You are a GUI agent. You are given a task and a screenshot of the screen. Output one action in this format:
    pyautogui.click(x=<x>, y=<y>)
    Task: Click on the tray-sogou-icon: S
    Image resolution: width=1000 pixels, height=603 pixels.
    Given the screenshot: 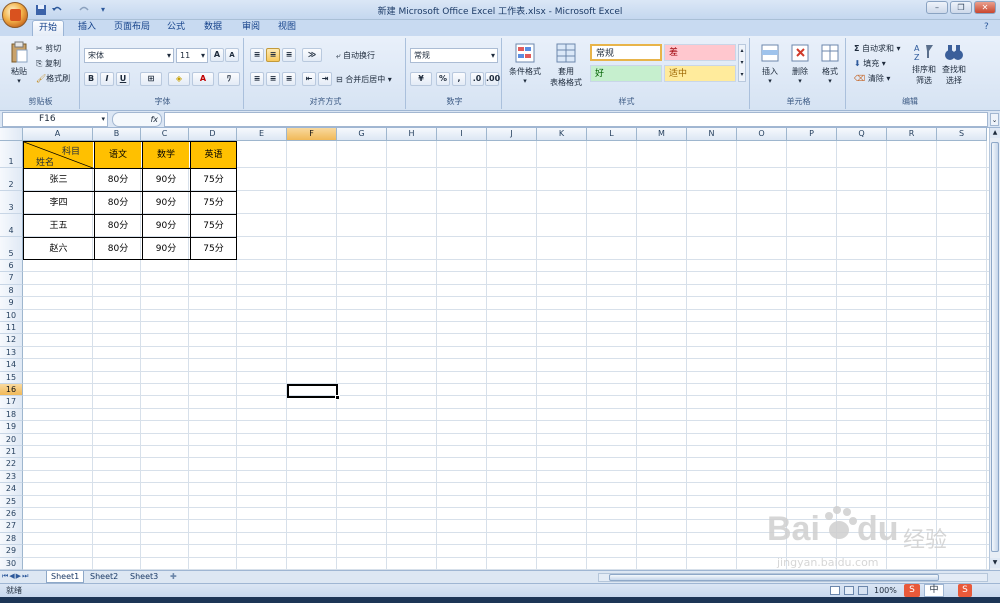 What is the action you would take?
    pyautogui.click(x=965, y=590)
    